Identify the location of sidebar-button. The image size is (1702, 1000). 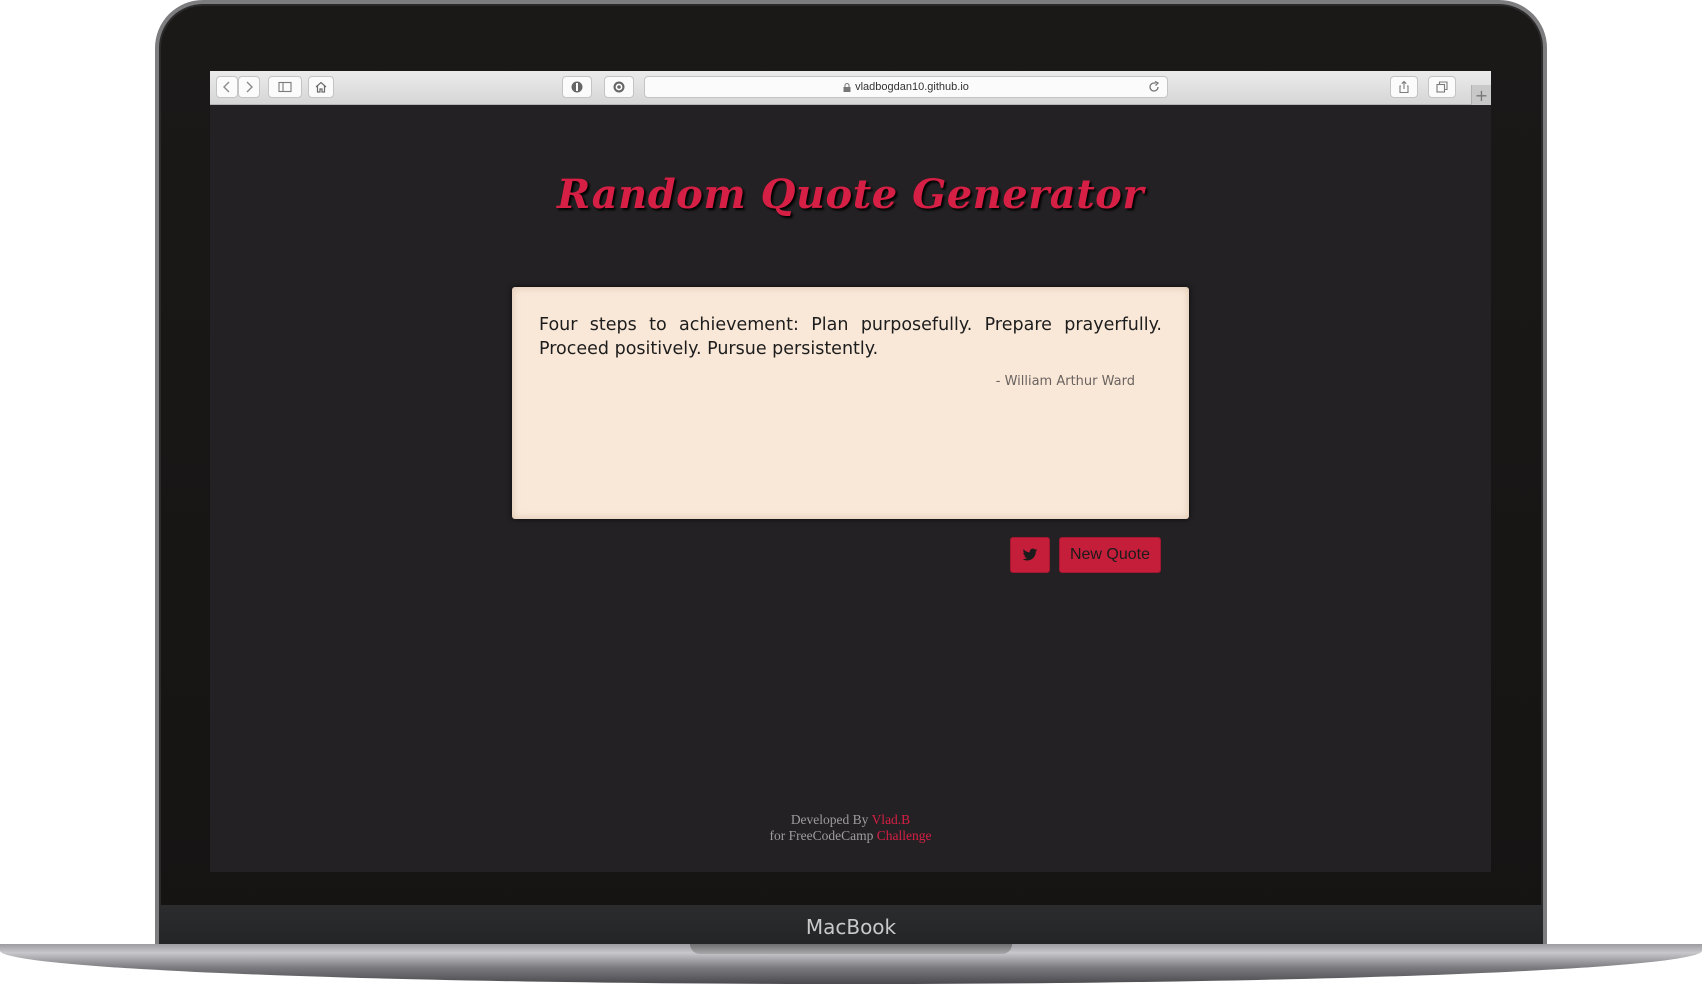
(285, 87).